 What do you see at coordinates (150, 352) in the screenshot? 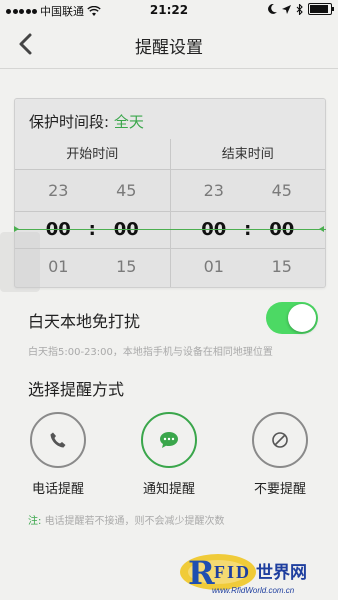
I see `dnd-description: 白天指5:00-23:00，本地指手机与设备在相同地理位置` at bounding box center [150, 352].